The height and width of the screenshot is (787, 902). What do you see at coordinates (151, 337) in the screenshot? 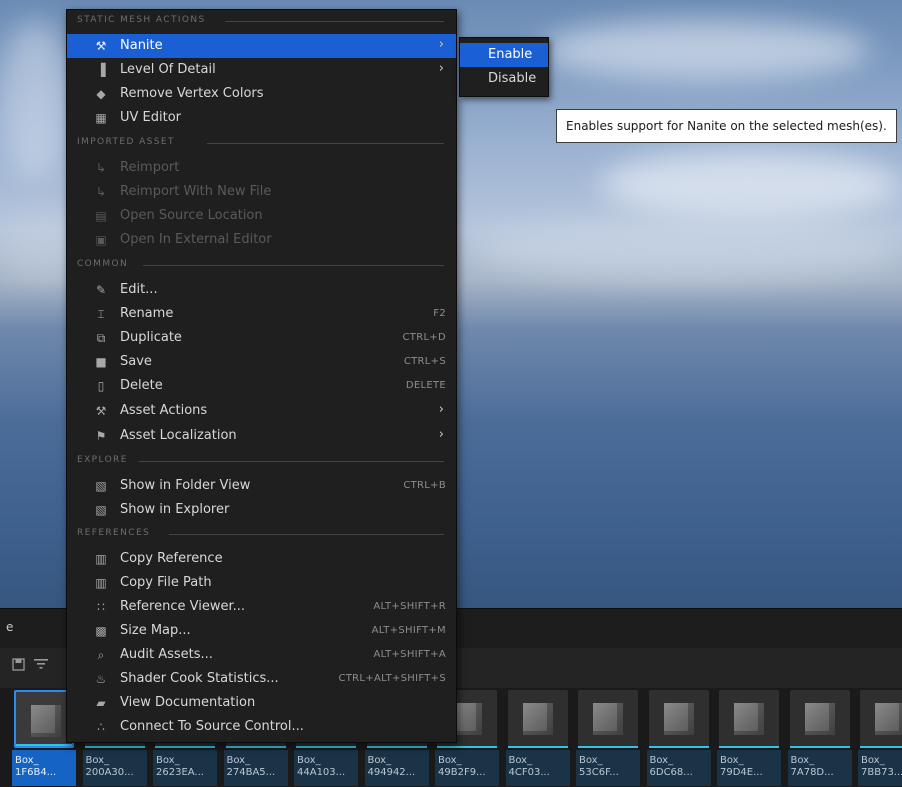
I see `menu-item-label: Duplicate` at bounding box center [151, 337].